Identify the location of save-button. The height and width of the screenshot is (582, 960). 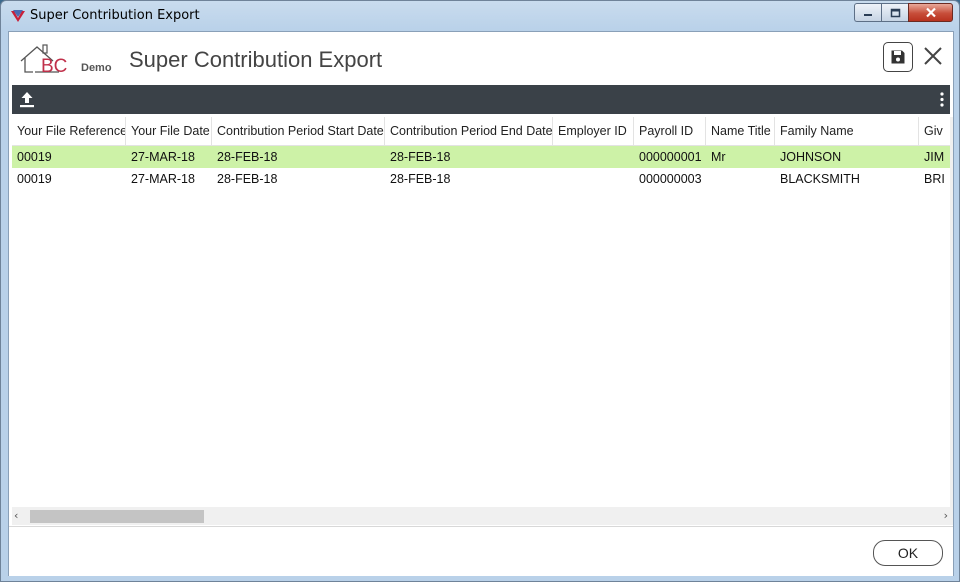
(898, 57).